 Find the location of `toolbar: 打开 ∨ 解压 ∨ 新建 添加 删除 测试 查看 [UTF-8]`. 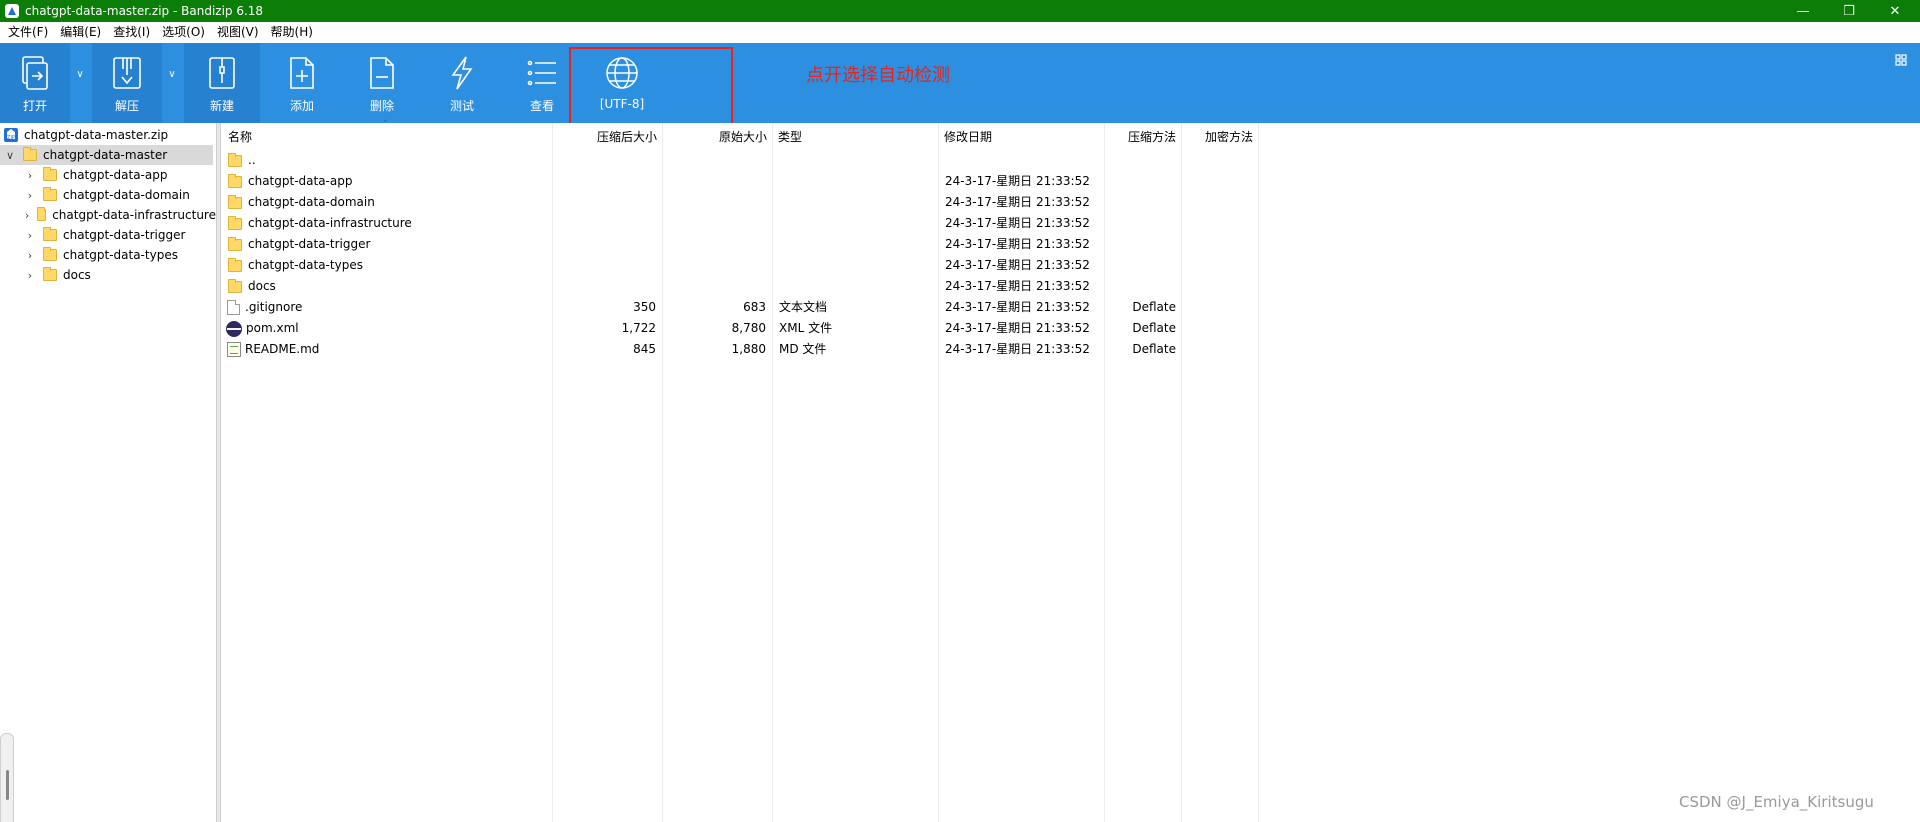

toolbar: 打开 ∨ 解压 ∨ 新建 添加 删除 测试 查看 [UTF-8] is located at coordinates (960, 83).